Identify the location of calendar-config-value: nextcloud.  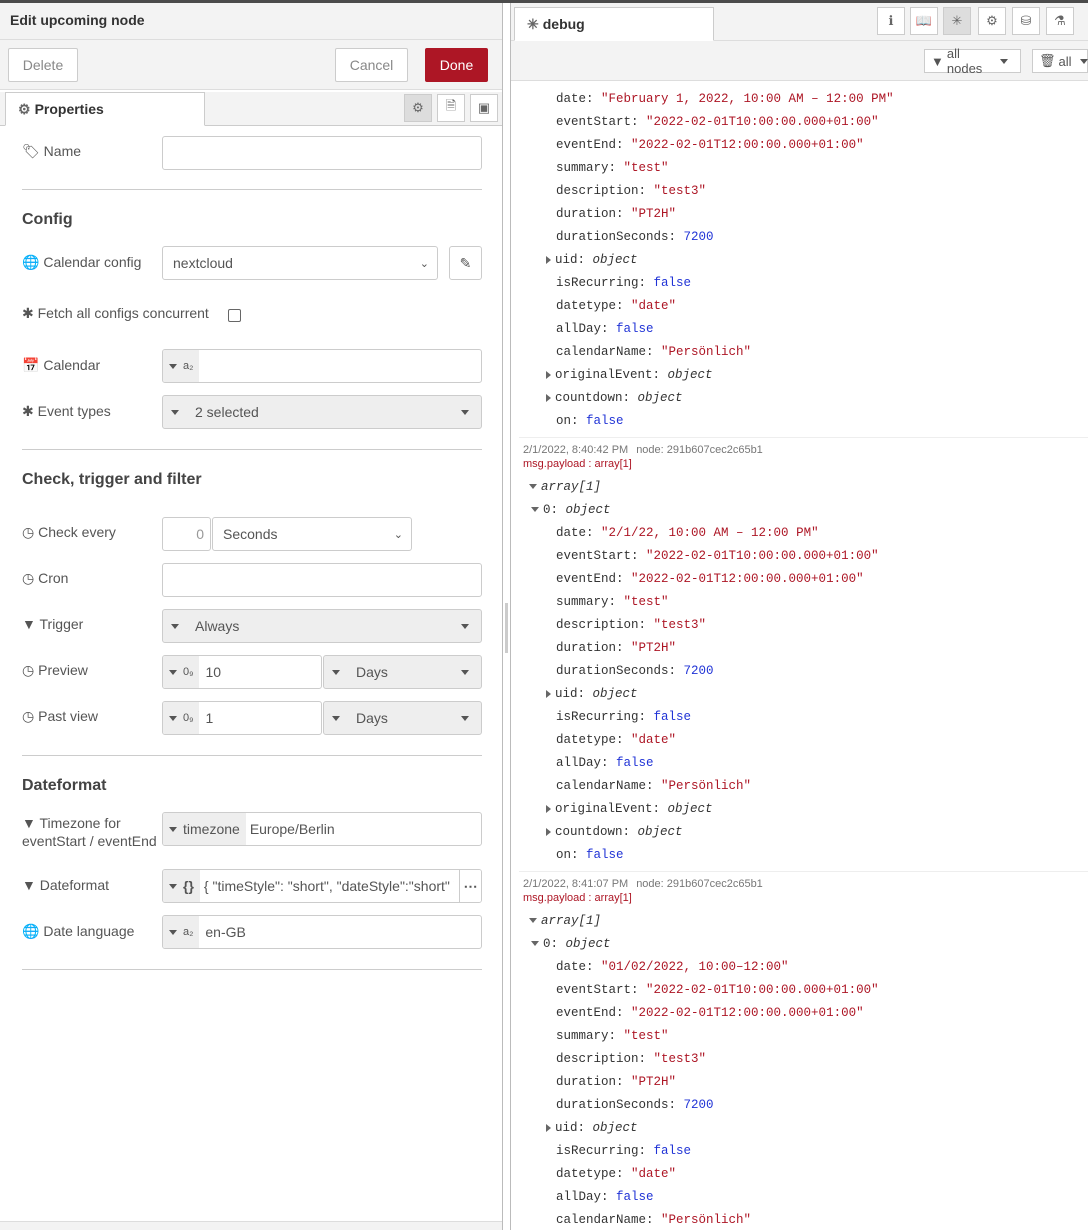
(203, 263).